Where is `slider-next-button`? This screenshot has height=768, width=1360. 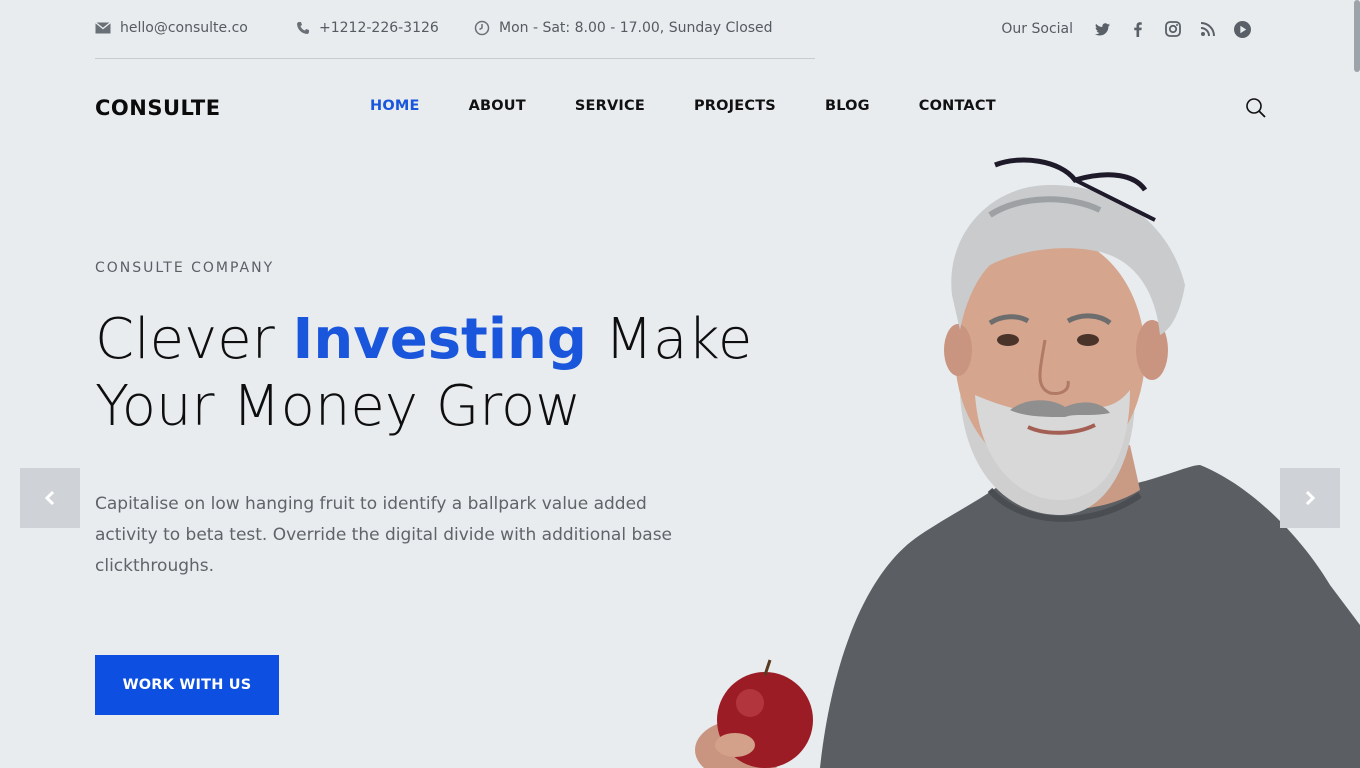
slider-next-button is located at coordinates (1310, 498).